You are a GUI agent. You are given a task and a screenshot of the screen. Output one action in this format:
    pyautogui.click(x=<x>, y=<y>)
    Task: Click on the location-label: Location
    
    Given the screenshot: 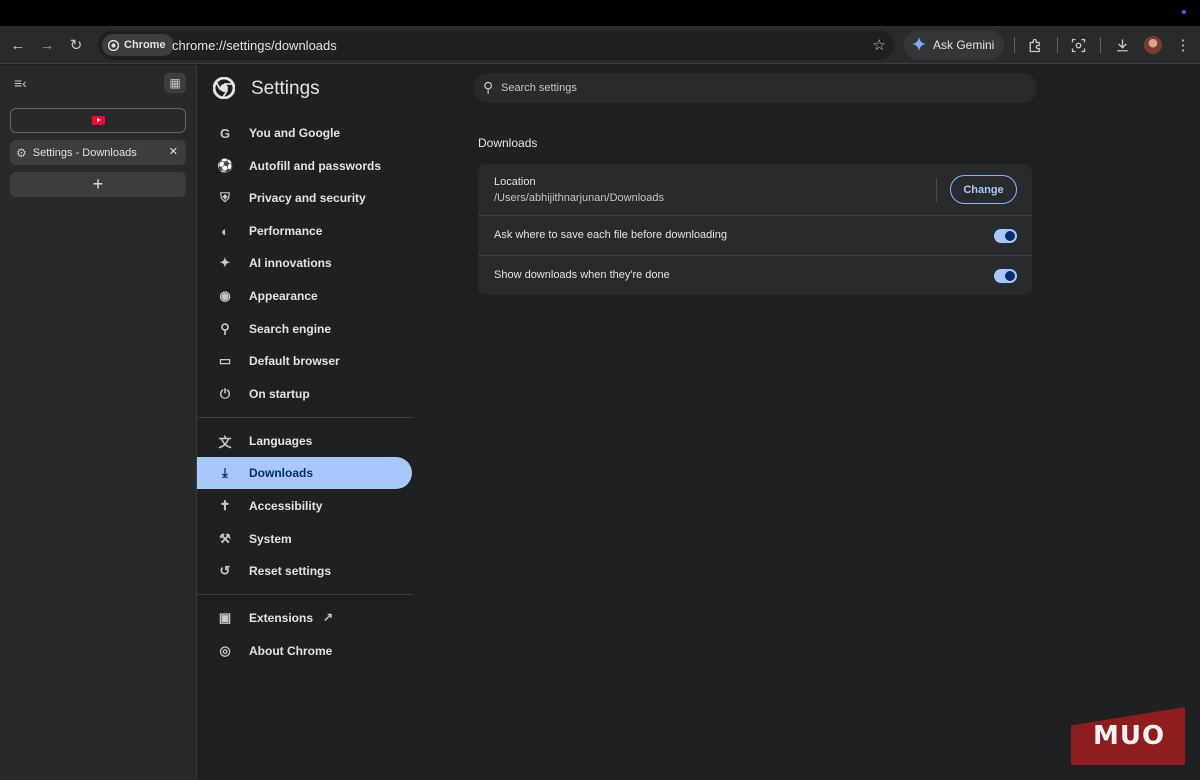 What is the action you would take?
    pyautogui.click(x=515, y=182)
    